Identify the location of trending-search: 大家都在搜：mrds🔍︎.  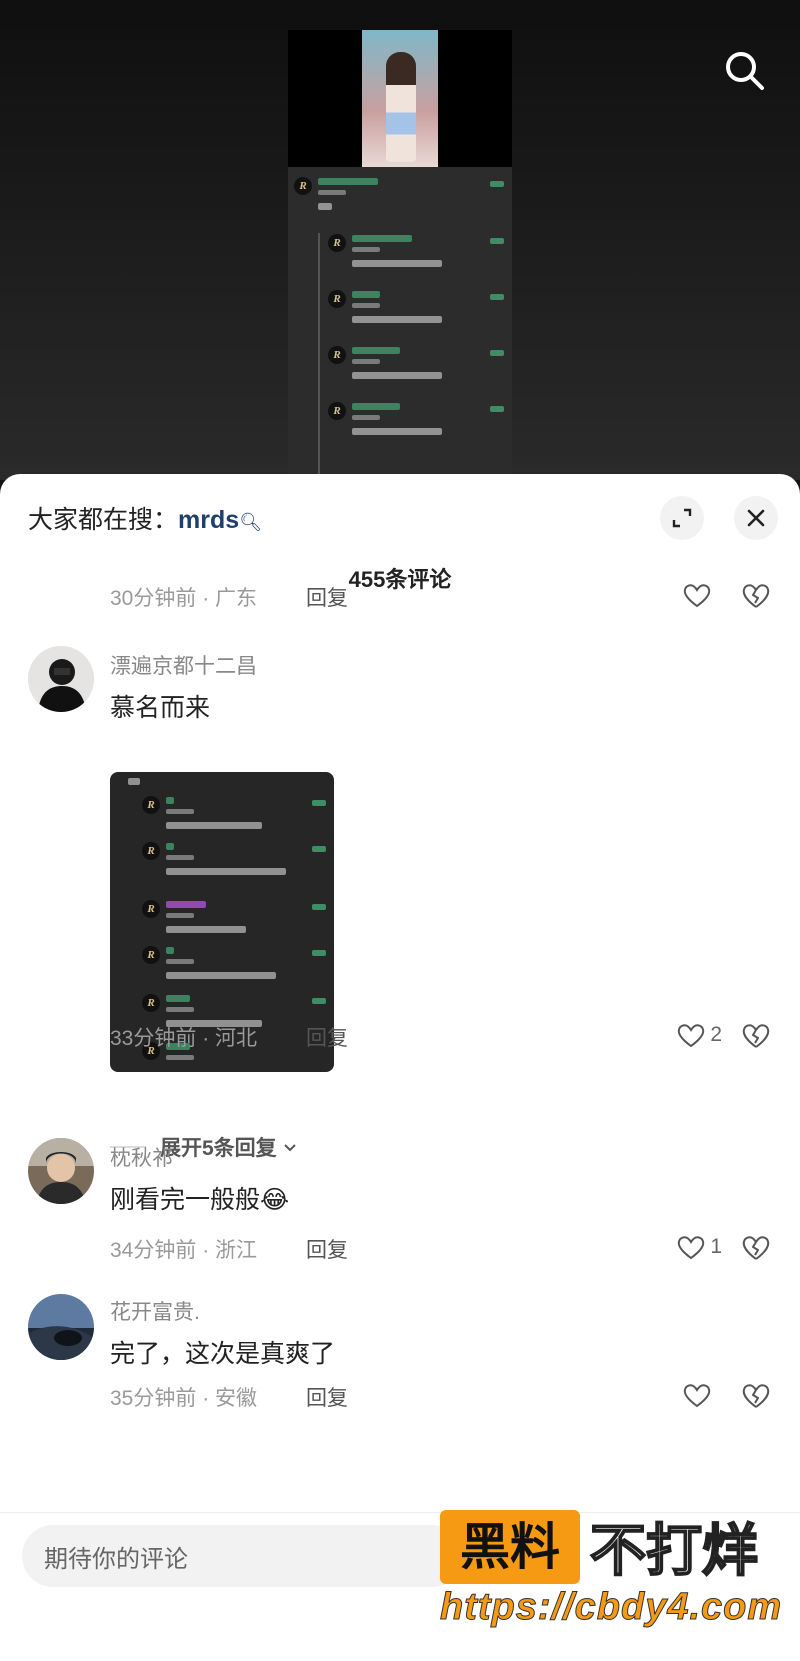
(145, 518).